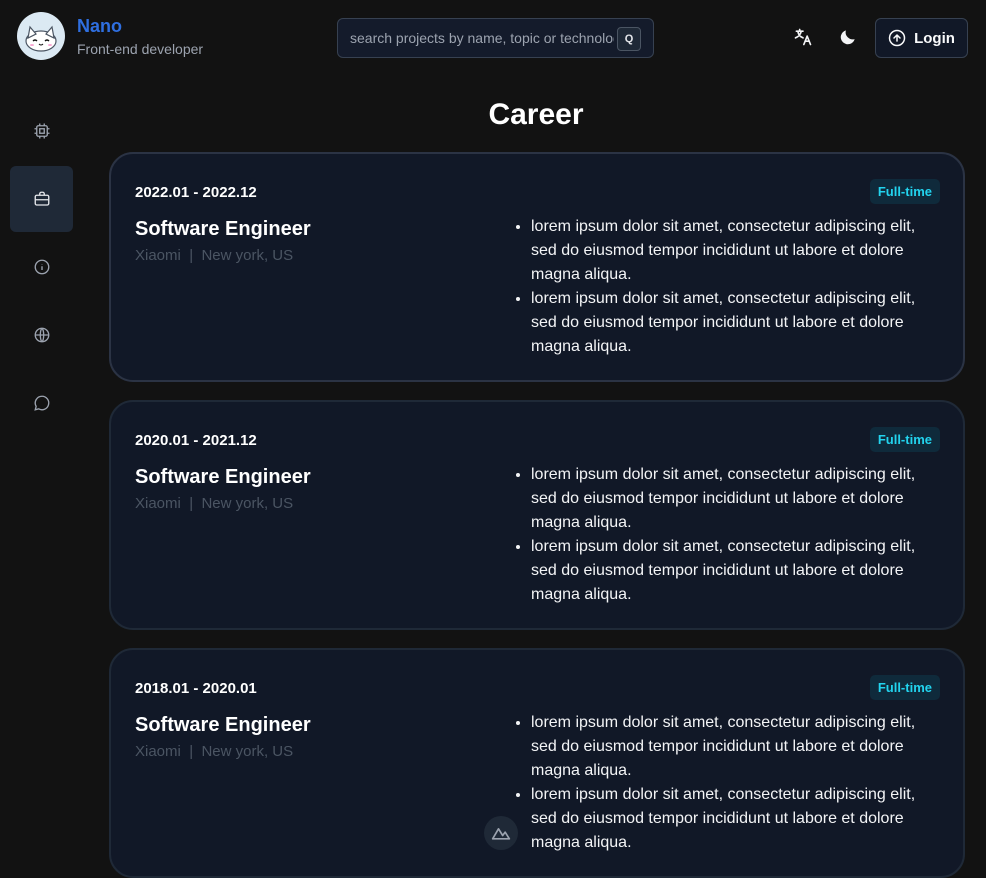 The height and width of the screenshot is (878, 986). Describe the element at coordinates (482, 38) in the screenshot. I see `search-input` at that location.